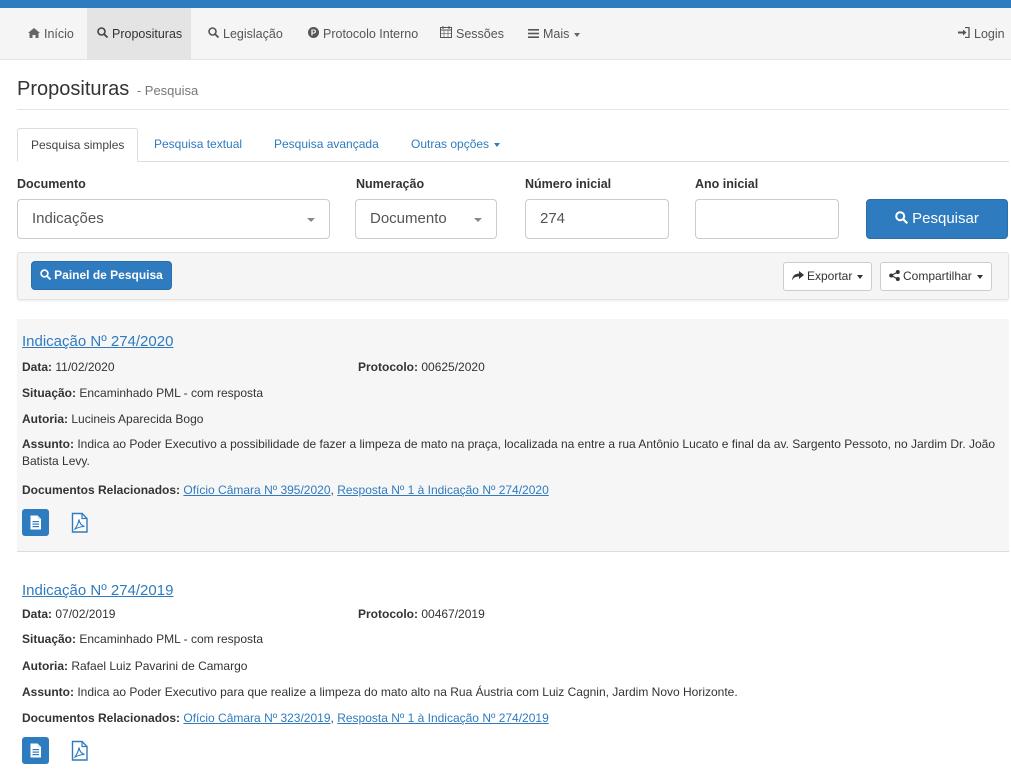 The width and height of the screenshot is (1011, 776). What do you see at coordinates (553, 218) in the screenshot?
I see `numero-inicial-value: 274` at bounding box center [553, 218].